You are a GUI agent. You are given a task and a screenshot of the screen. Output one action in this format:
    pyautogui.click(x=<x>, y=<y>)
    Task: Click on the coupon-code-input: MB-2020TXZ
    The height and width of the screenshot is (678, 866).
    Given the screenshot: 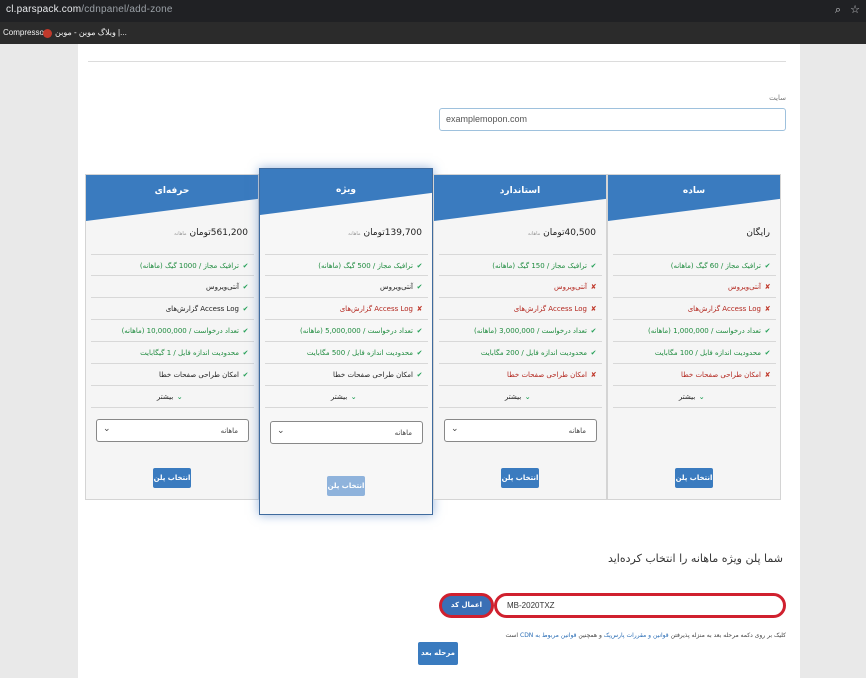 What is the action you would take?
    pyautogui.click(x=640, y=605)
    